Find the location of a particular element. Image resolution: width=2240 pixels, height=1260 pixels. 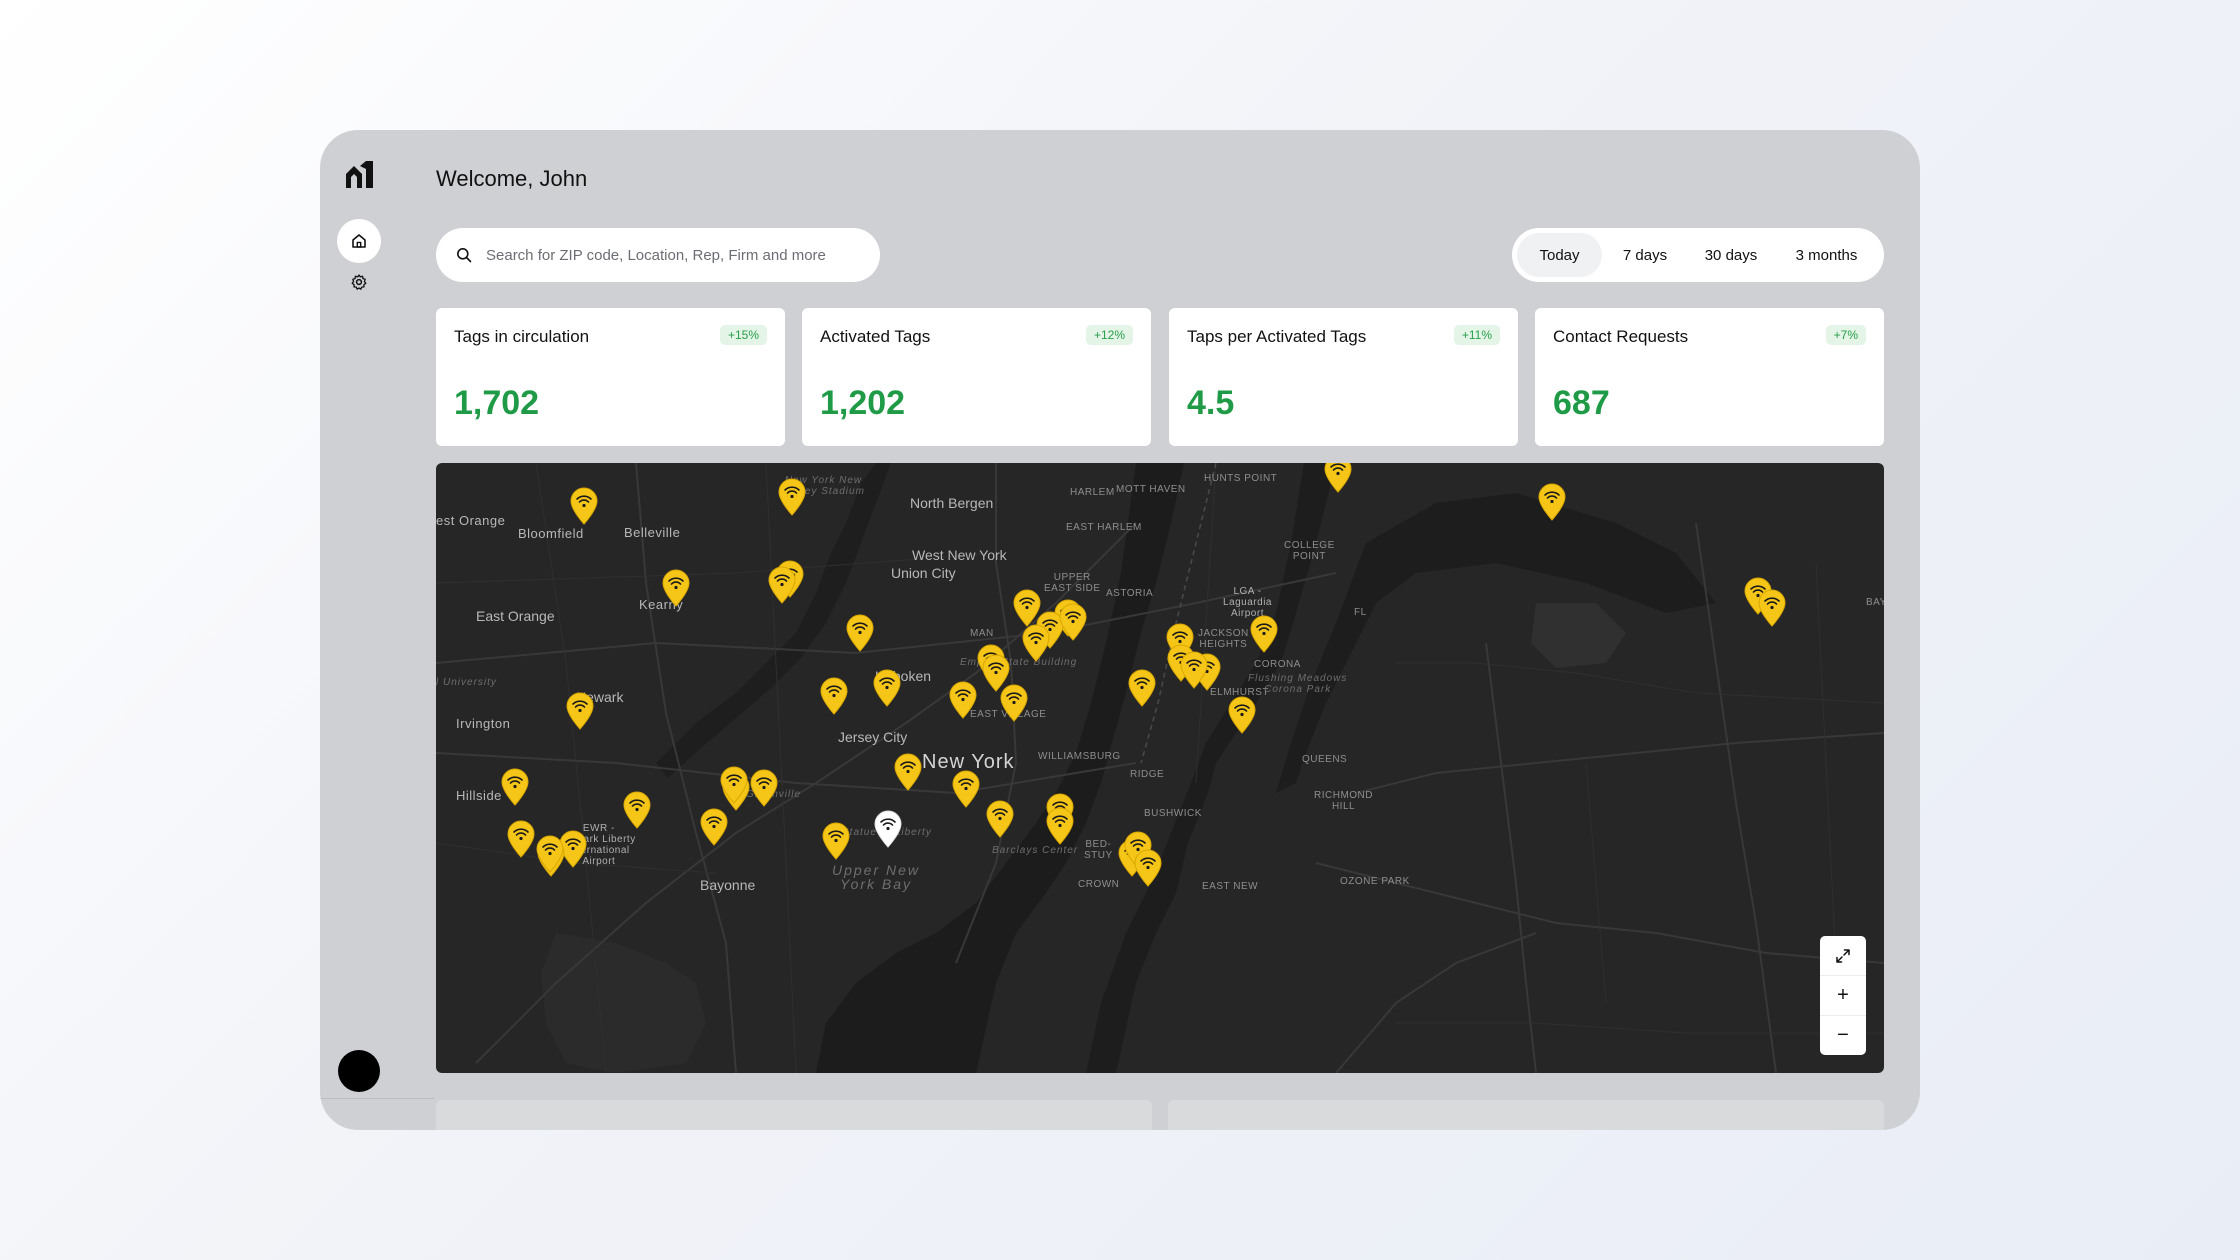

range-3-months: 3 months is located at coordinates (1826, 255).